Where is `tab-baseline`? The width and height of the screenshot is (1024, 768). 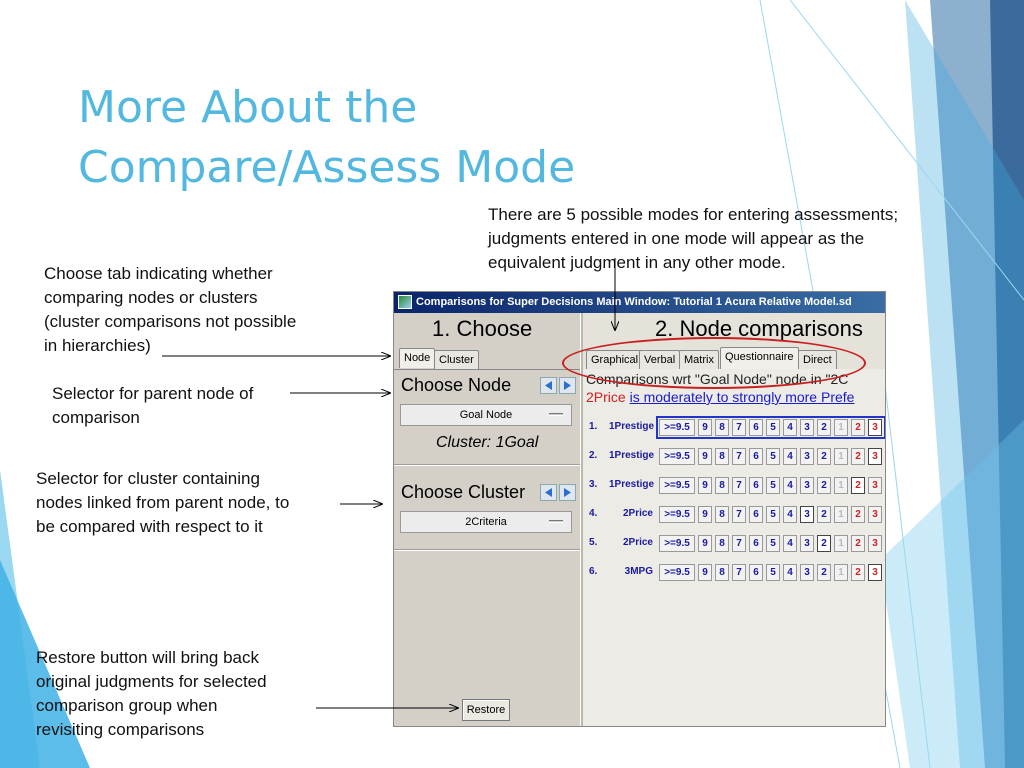 tab-baseline is located at coordinates (487, 369).